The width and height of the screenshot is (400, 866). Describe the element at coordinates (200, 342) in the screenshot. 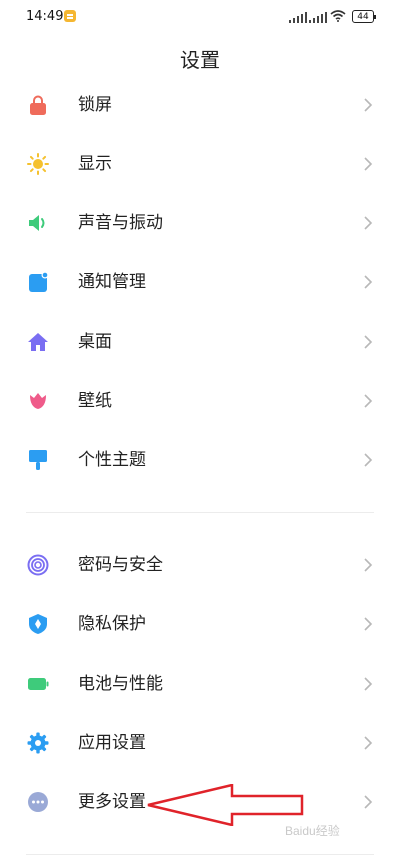

I see `settings-item: 桌面` at that location.